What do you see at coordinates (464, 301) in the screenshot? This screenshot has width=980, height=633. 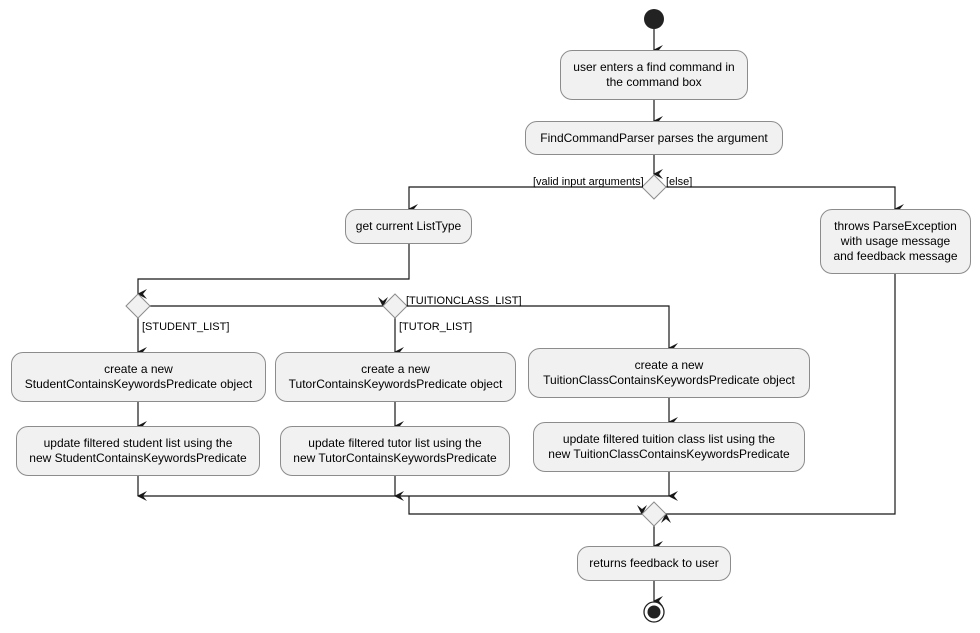 I see `guard-tuitionclass-list: [TUITIONCLASS_LIST]` at bounding box center [464, 301].